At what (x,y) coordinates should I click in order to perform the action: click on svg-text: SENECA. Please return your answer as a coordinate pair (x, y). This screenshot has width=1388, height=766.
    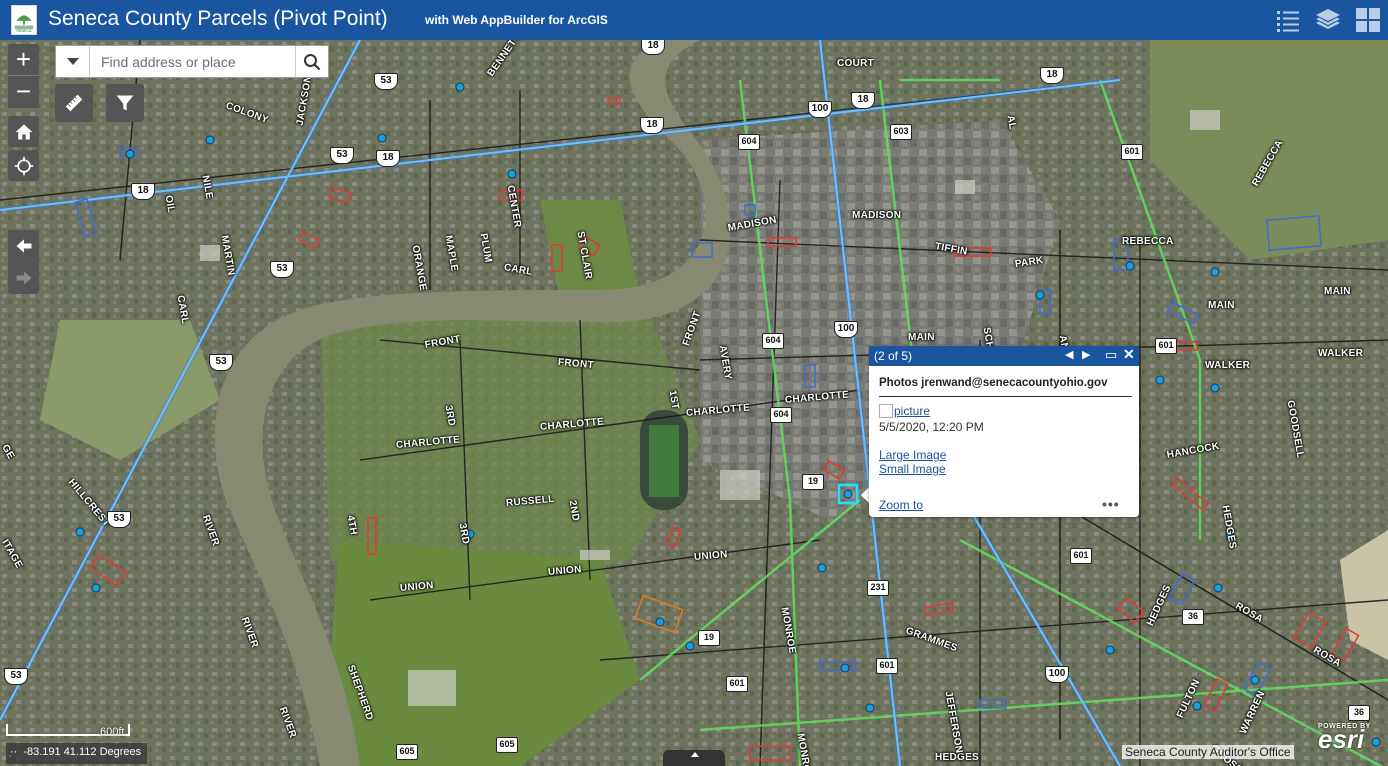
    Looking at the image, I should click on (24, 31).